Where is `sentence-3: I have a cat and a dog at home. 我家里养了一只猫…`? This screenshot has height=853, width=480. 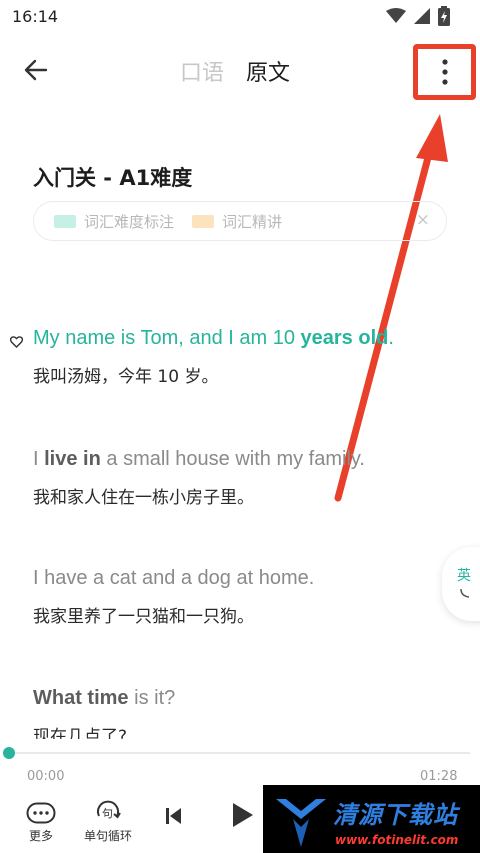 sentence-3: I have a cat and a dog at home. 我家里养了一只猫… is located at coordinates (243, 597).